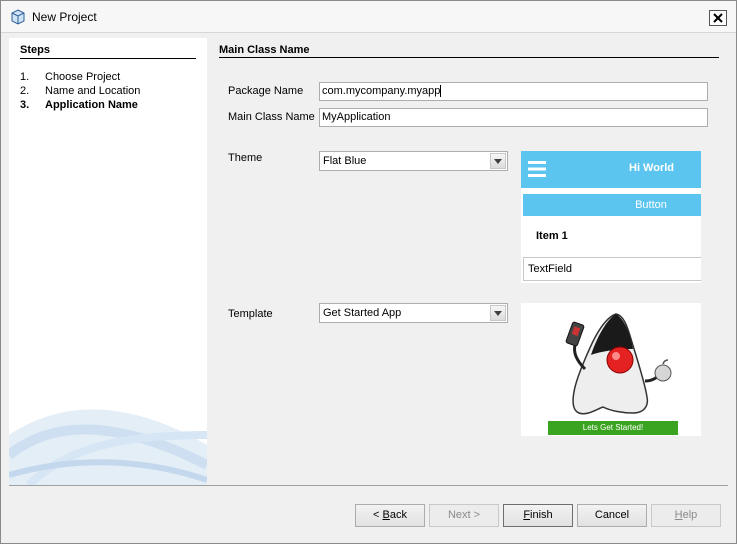 This screenshot has height=544, width=737. I want to click on back-button: < Back, so click(390, 515).